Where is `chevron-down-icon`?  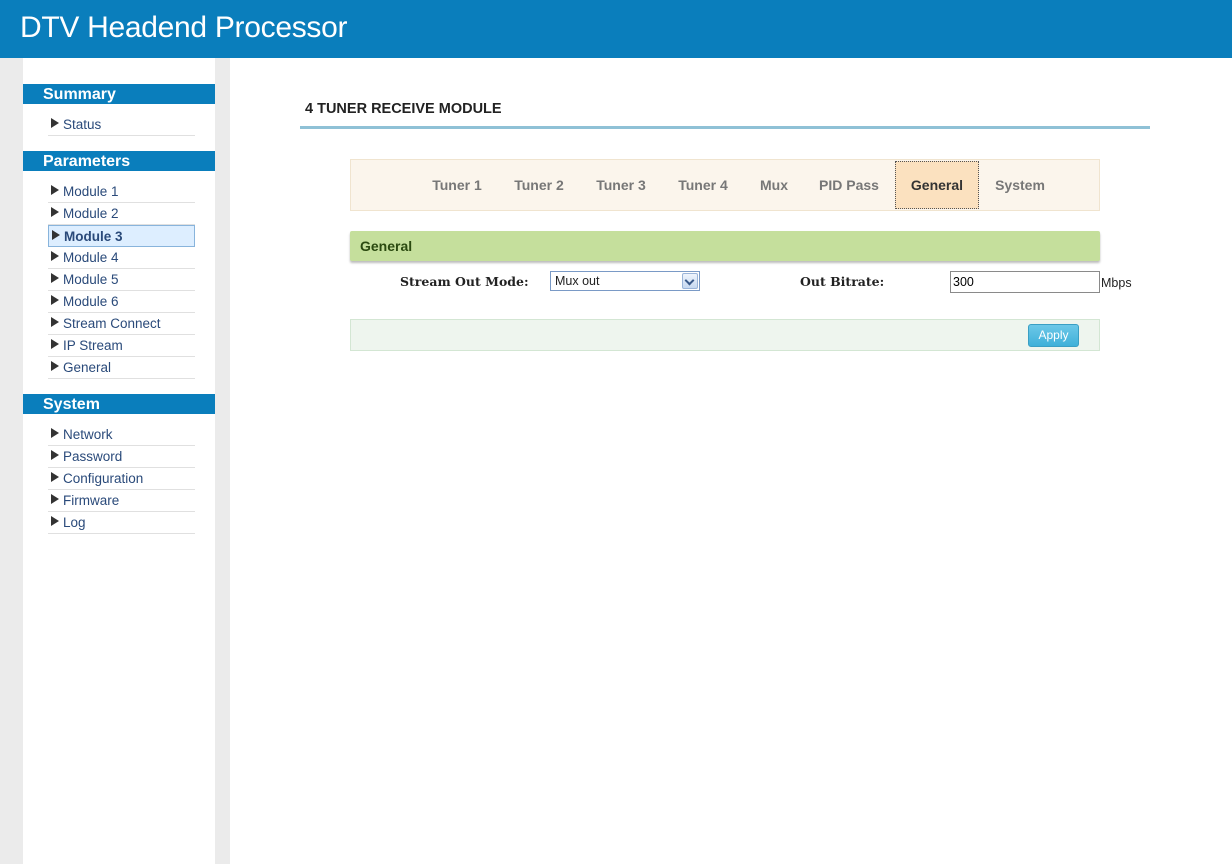
chevron-down-icon is located at coordinates (690, 281).